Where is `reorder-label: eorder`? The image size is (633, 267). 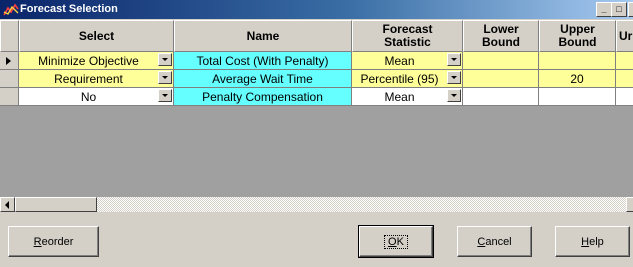 reorder-label: eorder is located at coordinates (57, 241).